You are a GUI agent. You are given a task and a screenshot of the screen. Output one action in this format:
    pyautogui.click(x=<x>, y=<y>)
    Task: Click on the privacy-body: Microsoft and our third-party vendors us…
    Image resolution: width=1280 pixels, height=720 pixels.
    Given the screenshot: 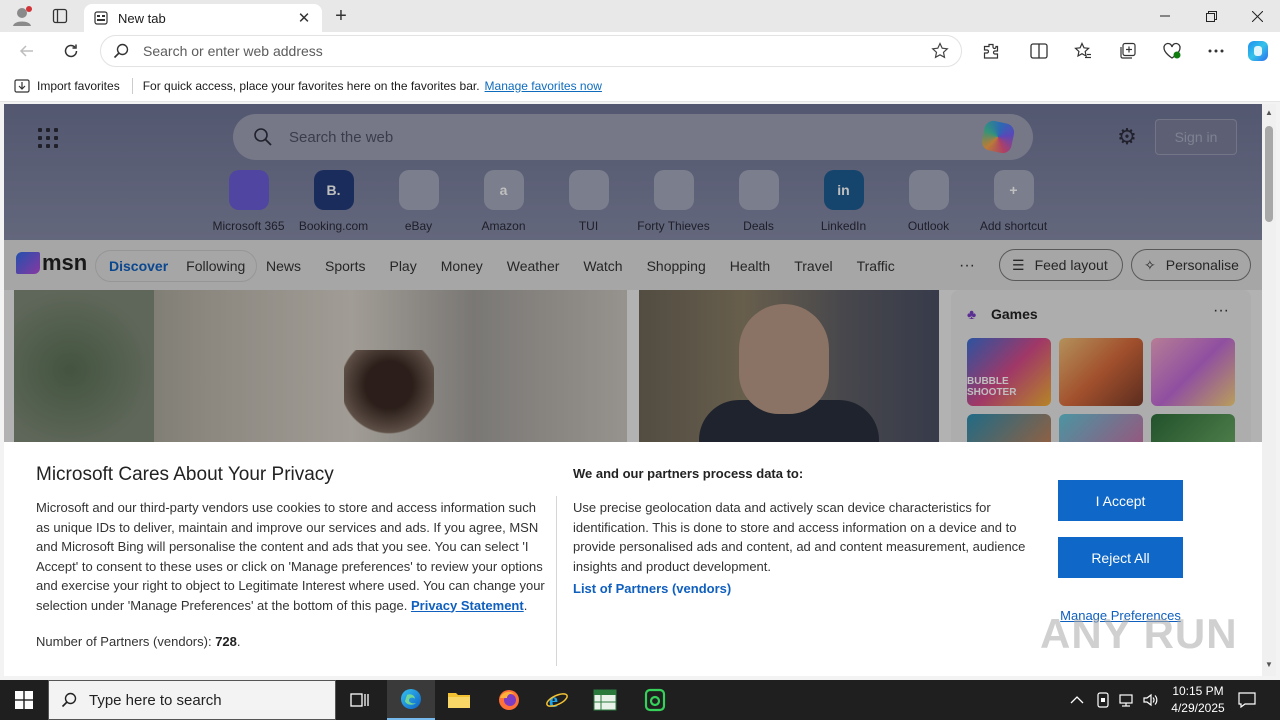 What is the action you would take?
    pyautogui.click(x=291, y=556)
    